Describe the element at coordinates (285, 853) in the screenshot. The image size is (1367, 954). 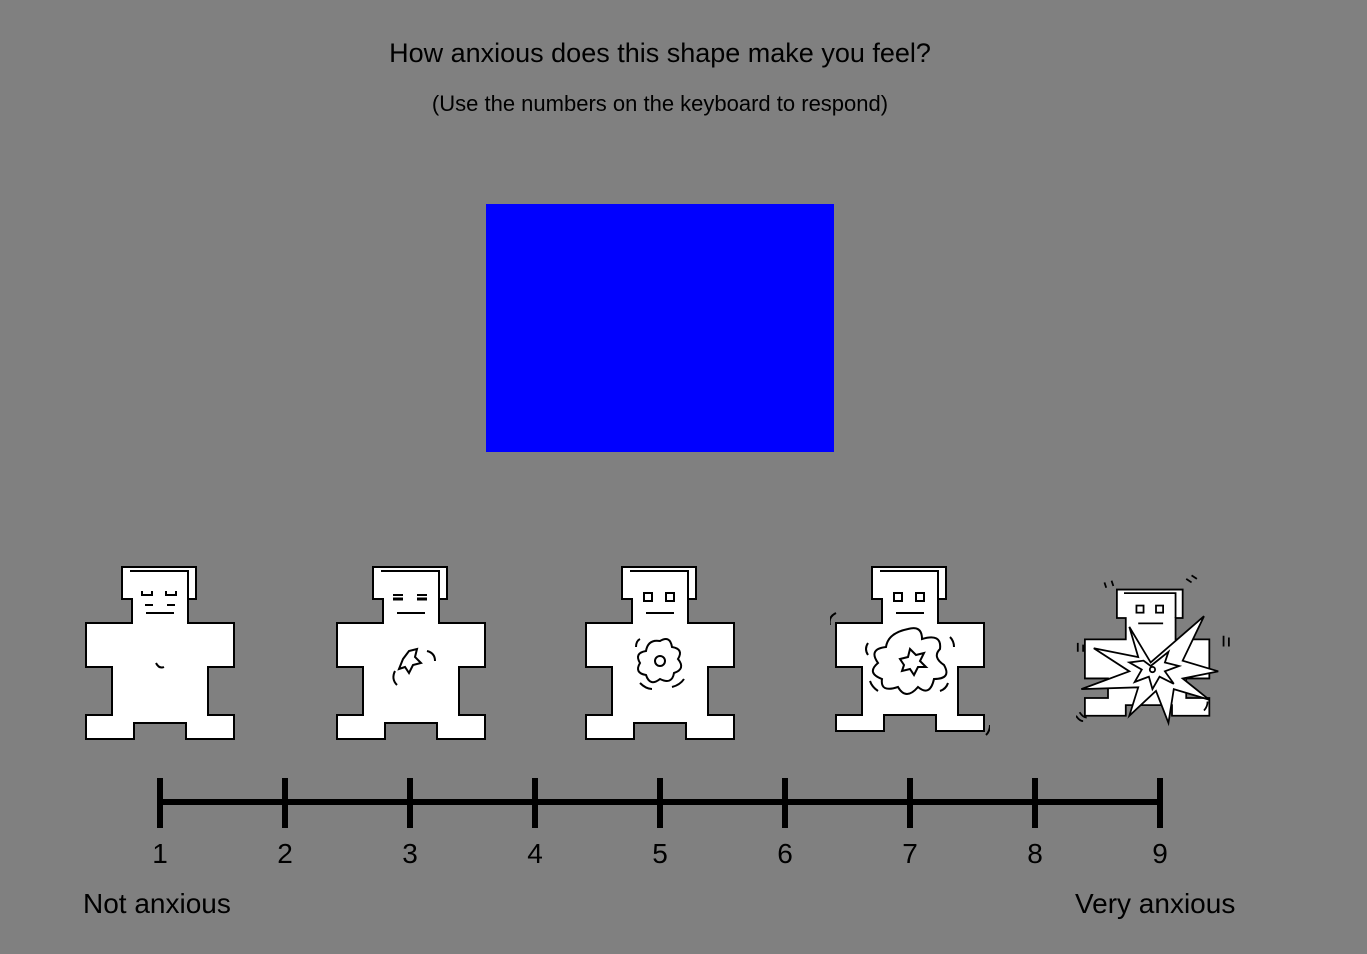
I see `scale-tick-label-2: 2` at that location.